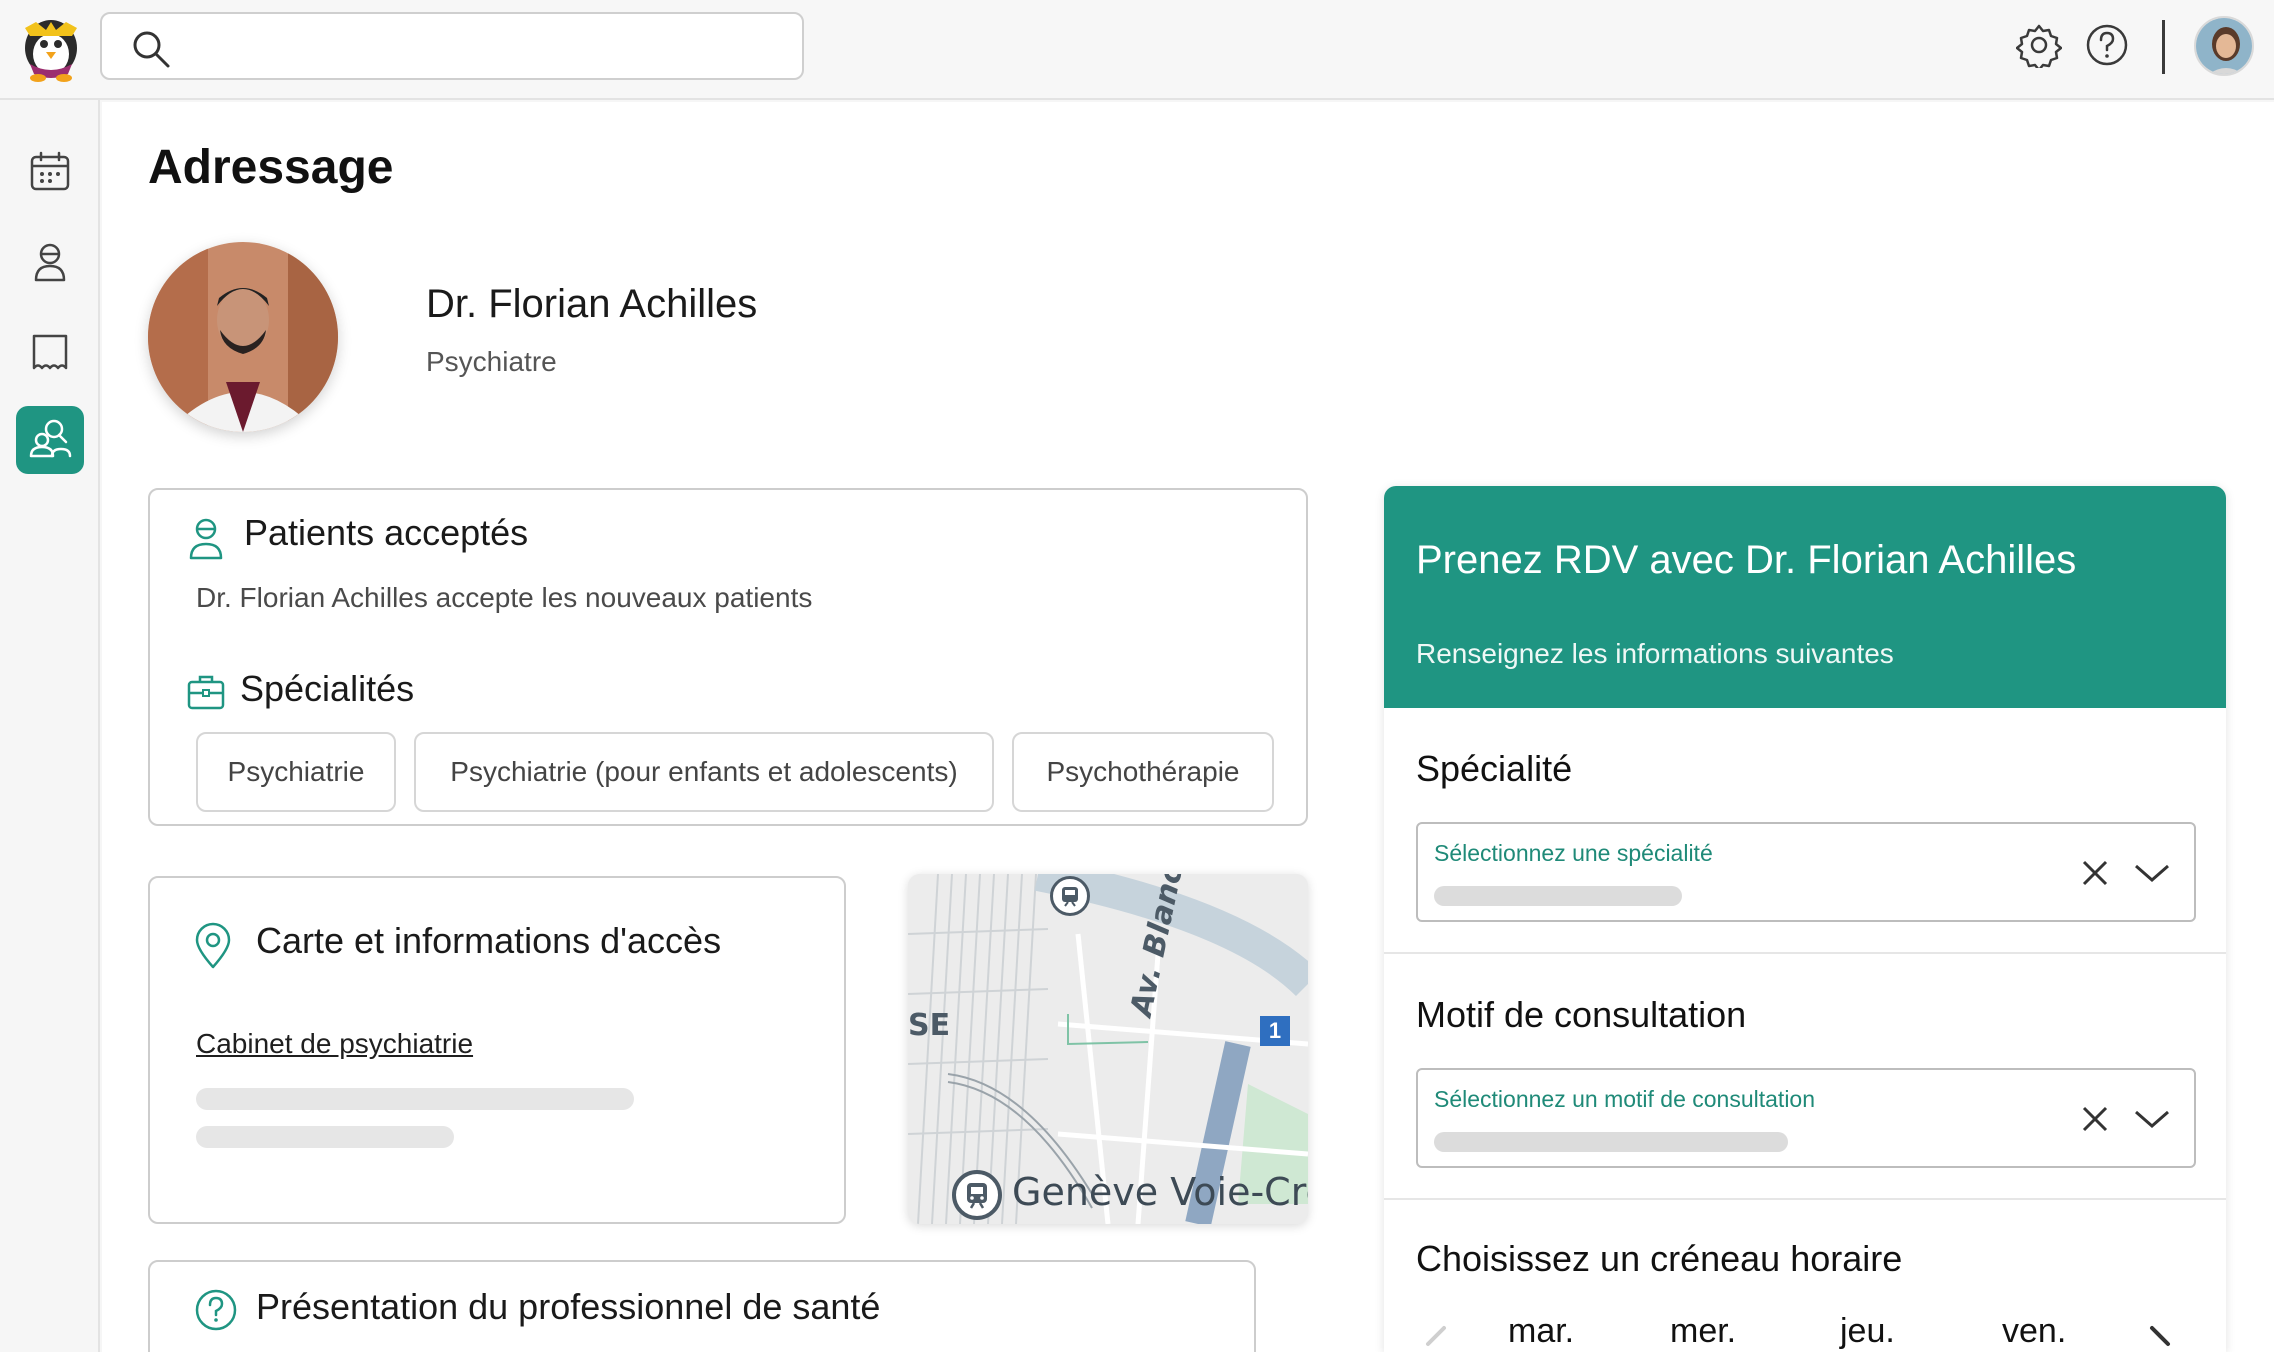 Image resolution: width=2274 pixels, height=1352 pixels. What do you see at coordinates (1573, 853) in the screenshot?
I see `specialty-select-label: Sélectionnez une spécialité` at bounding box center [1573, 853].